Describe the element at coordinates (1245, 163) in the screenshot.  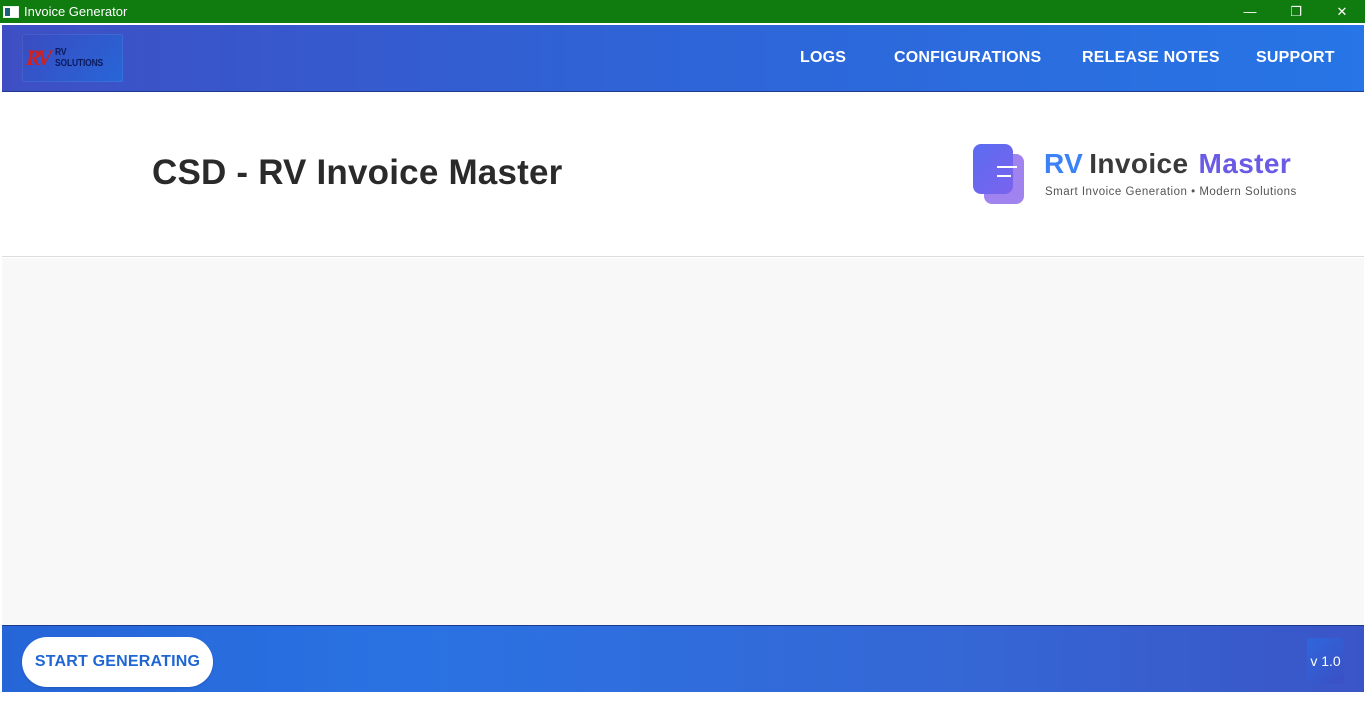
I see `wordmark-master: Master` at that location.